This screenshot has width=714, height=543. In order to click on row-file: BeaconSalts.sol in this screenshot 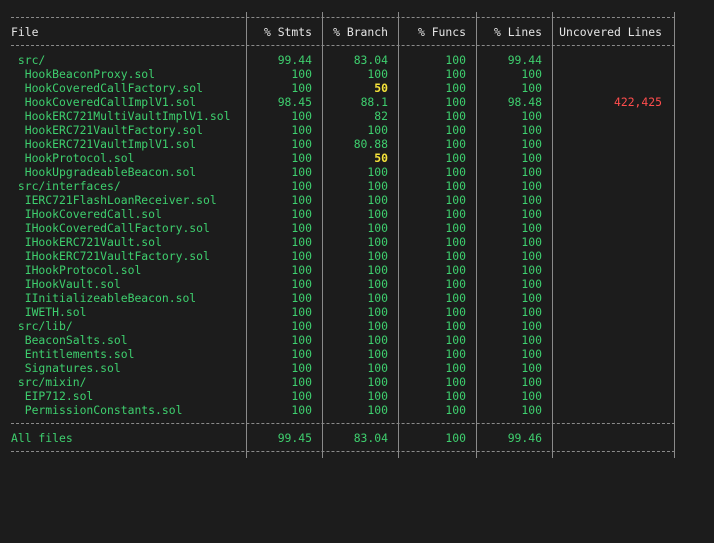, I will do `click(69, 340)`.